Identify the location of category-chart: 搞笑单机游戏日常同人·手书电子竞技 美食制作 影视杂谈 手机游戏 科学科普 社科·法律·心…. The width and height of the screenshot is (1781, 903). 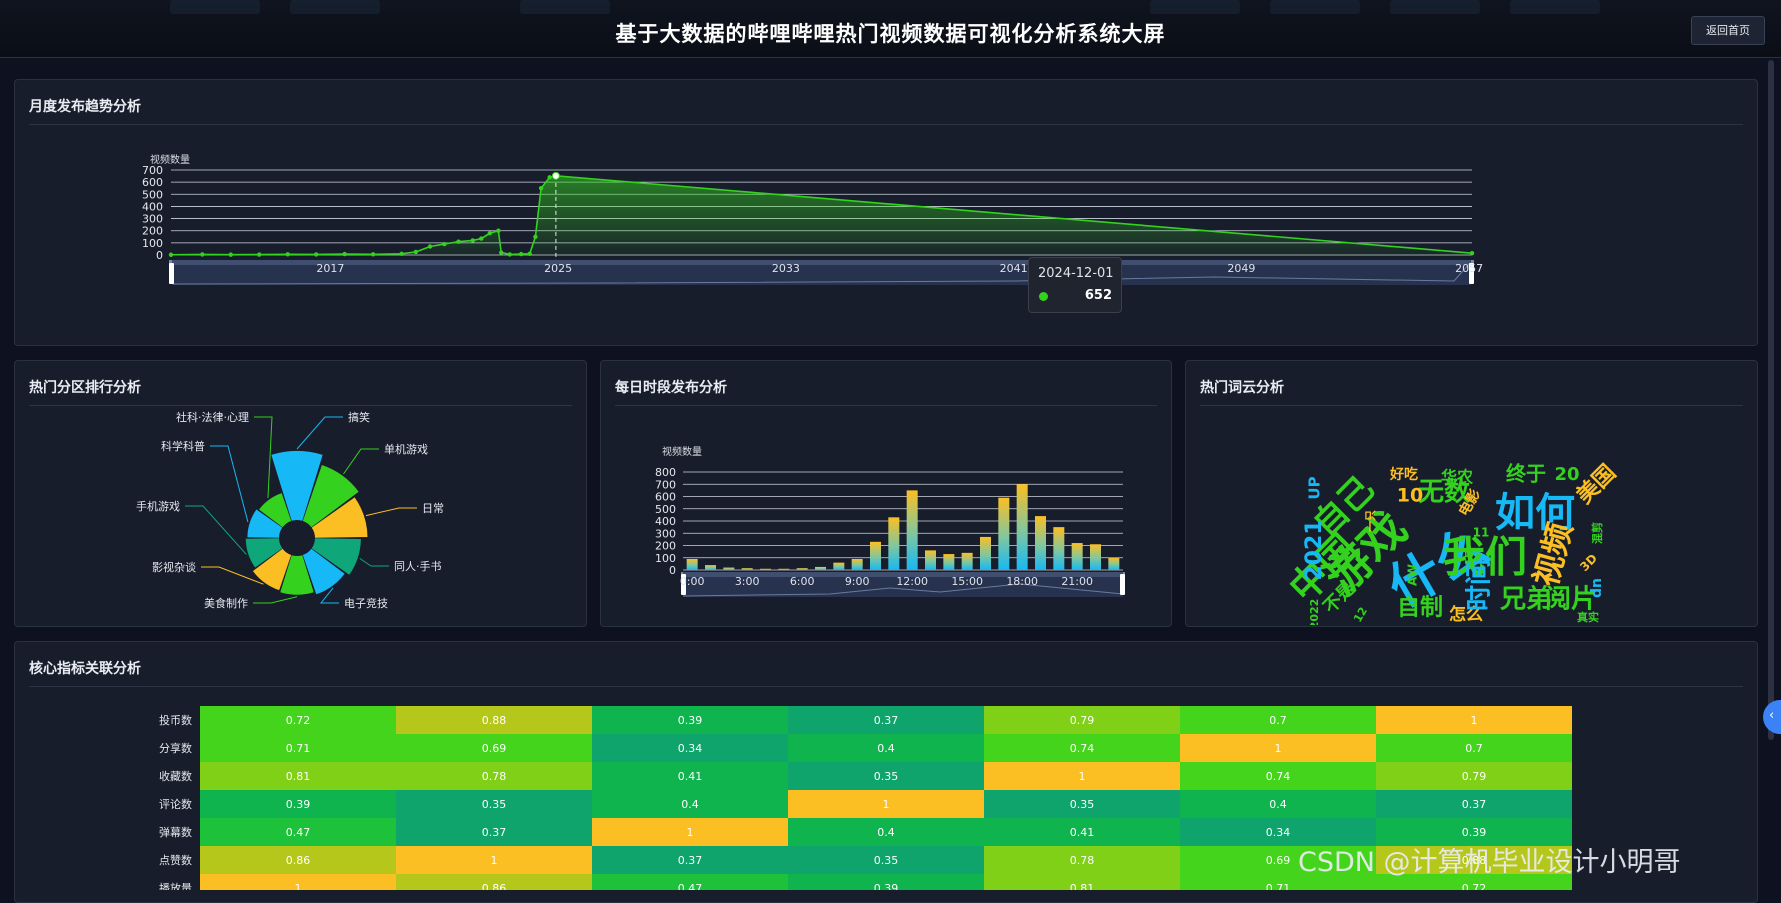
(299, 492).